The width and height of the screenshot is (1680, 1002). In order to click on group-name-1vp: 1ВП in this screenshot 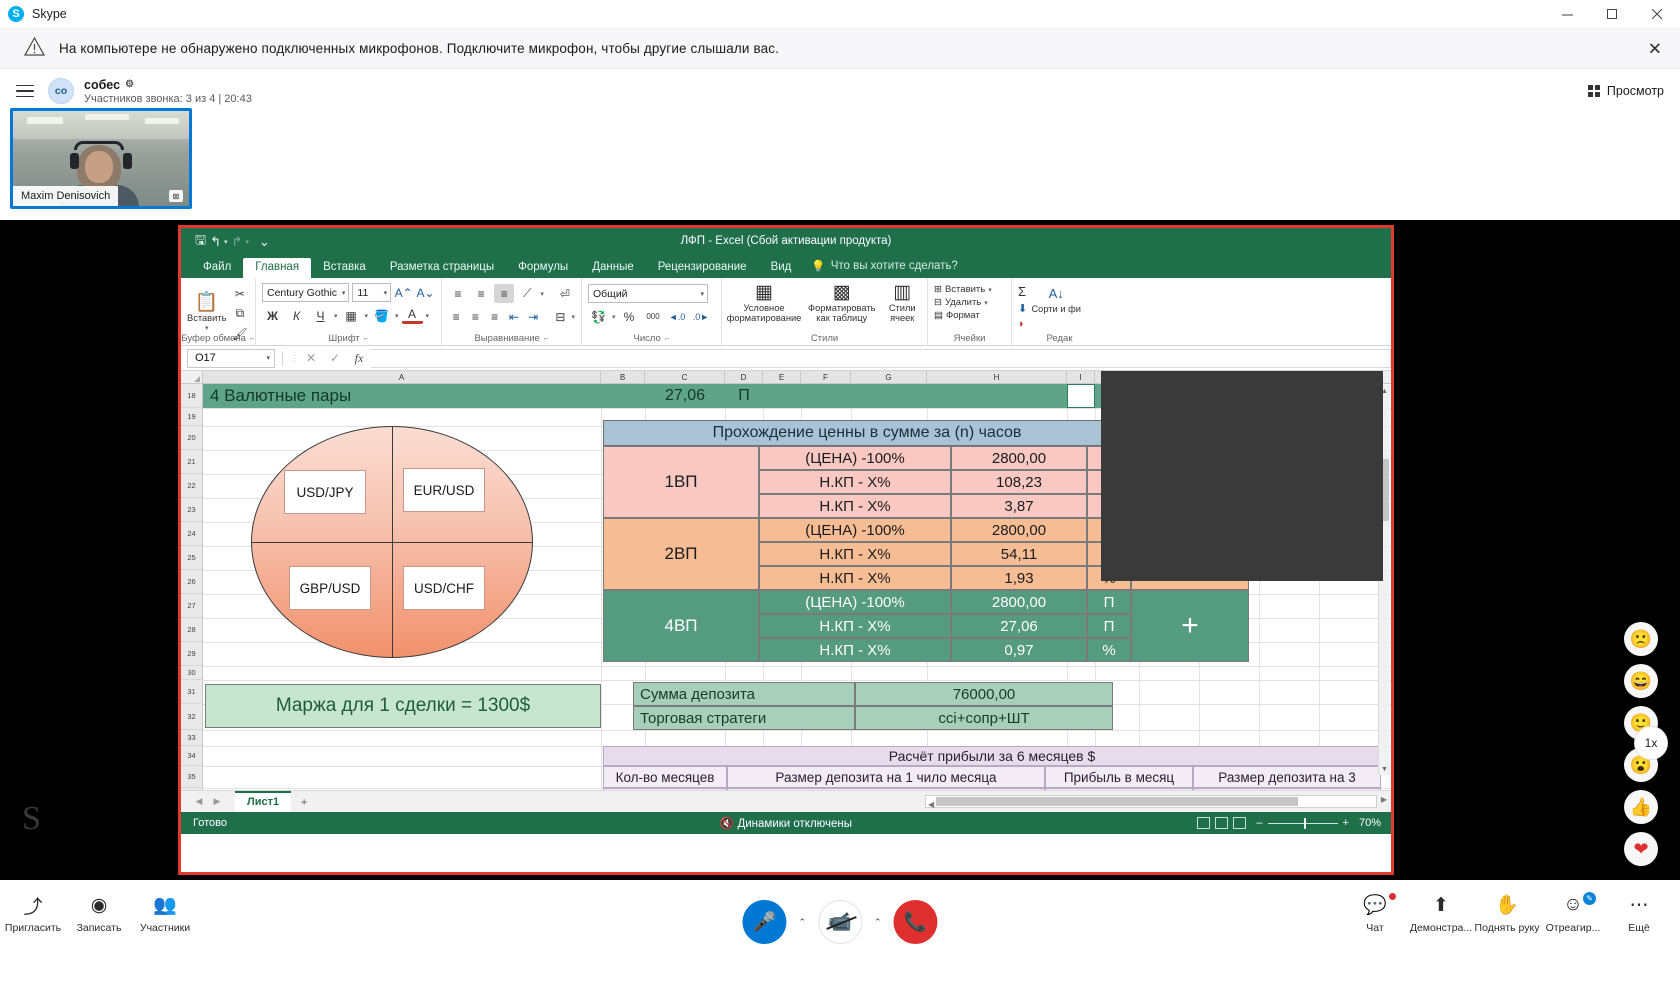, I will do `click(681, 482)`.